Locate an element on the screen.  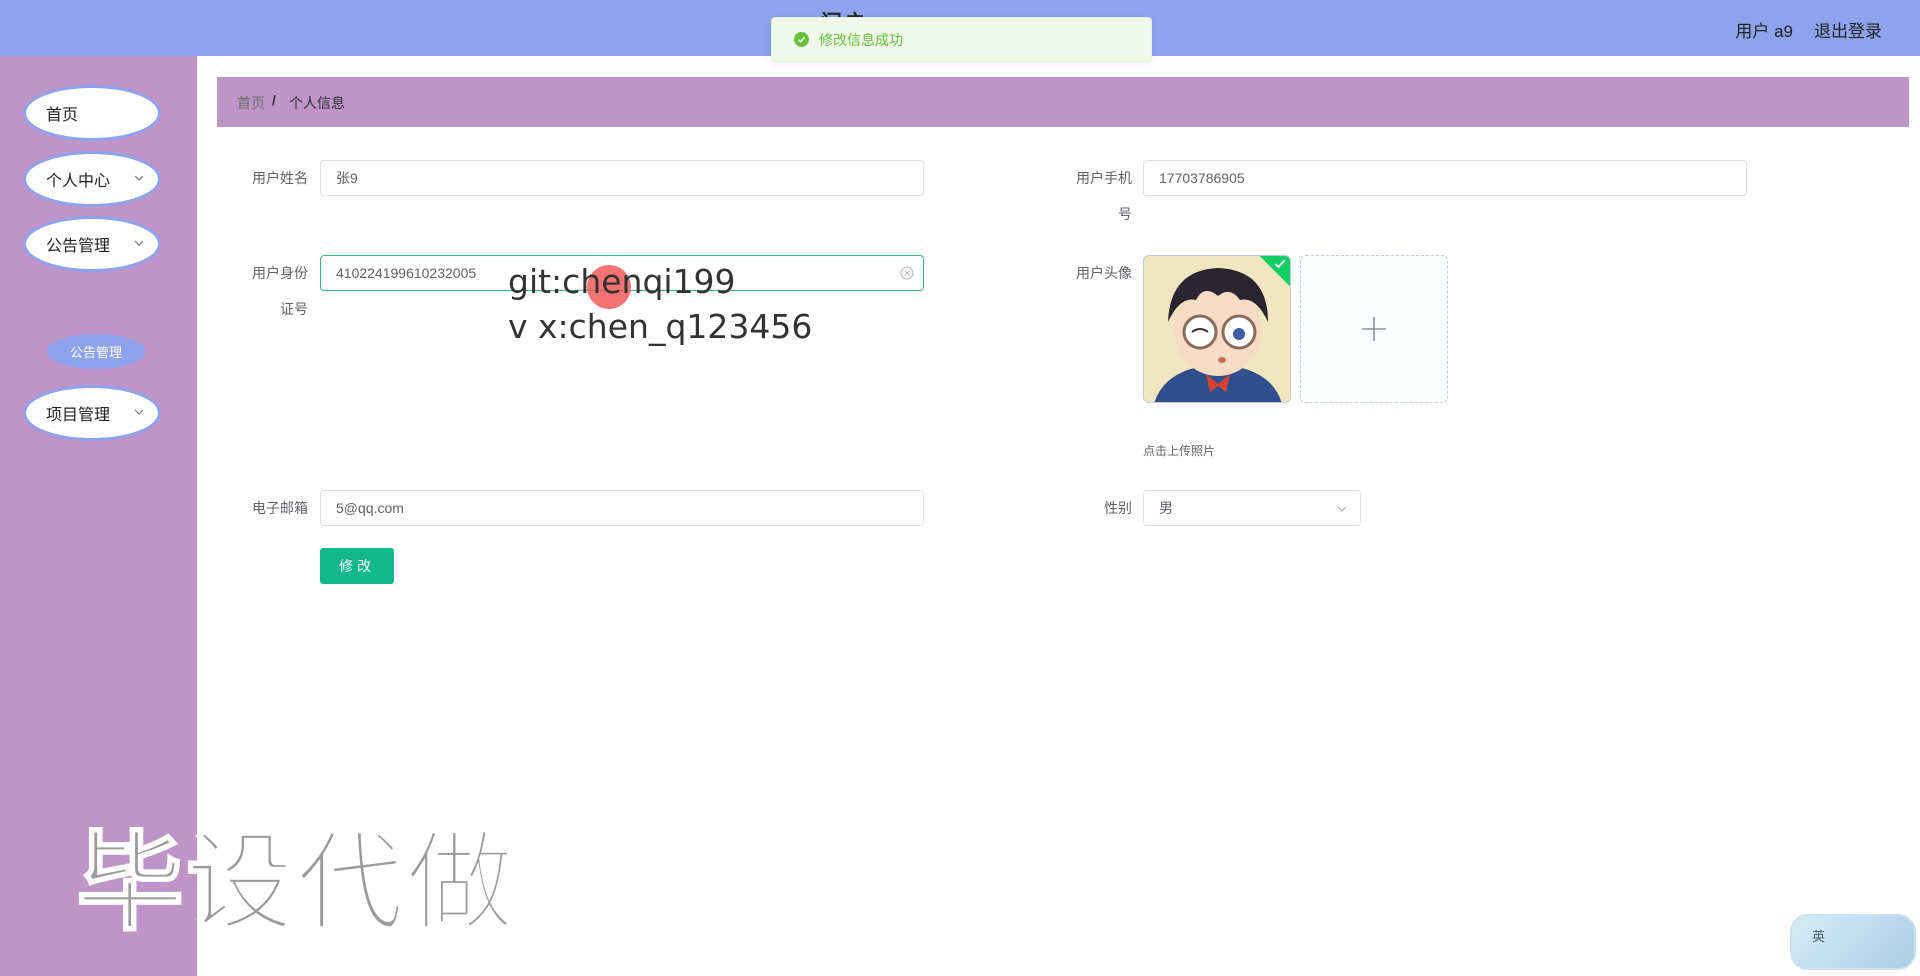
name-field: 张9 is located at coordinates (622, 178).